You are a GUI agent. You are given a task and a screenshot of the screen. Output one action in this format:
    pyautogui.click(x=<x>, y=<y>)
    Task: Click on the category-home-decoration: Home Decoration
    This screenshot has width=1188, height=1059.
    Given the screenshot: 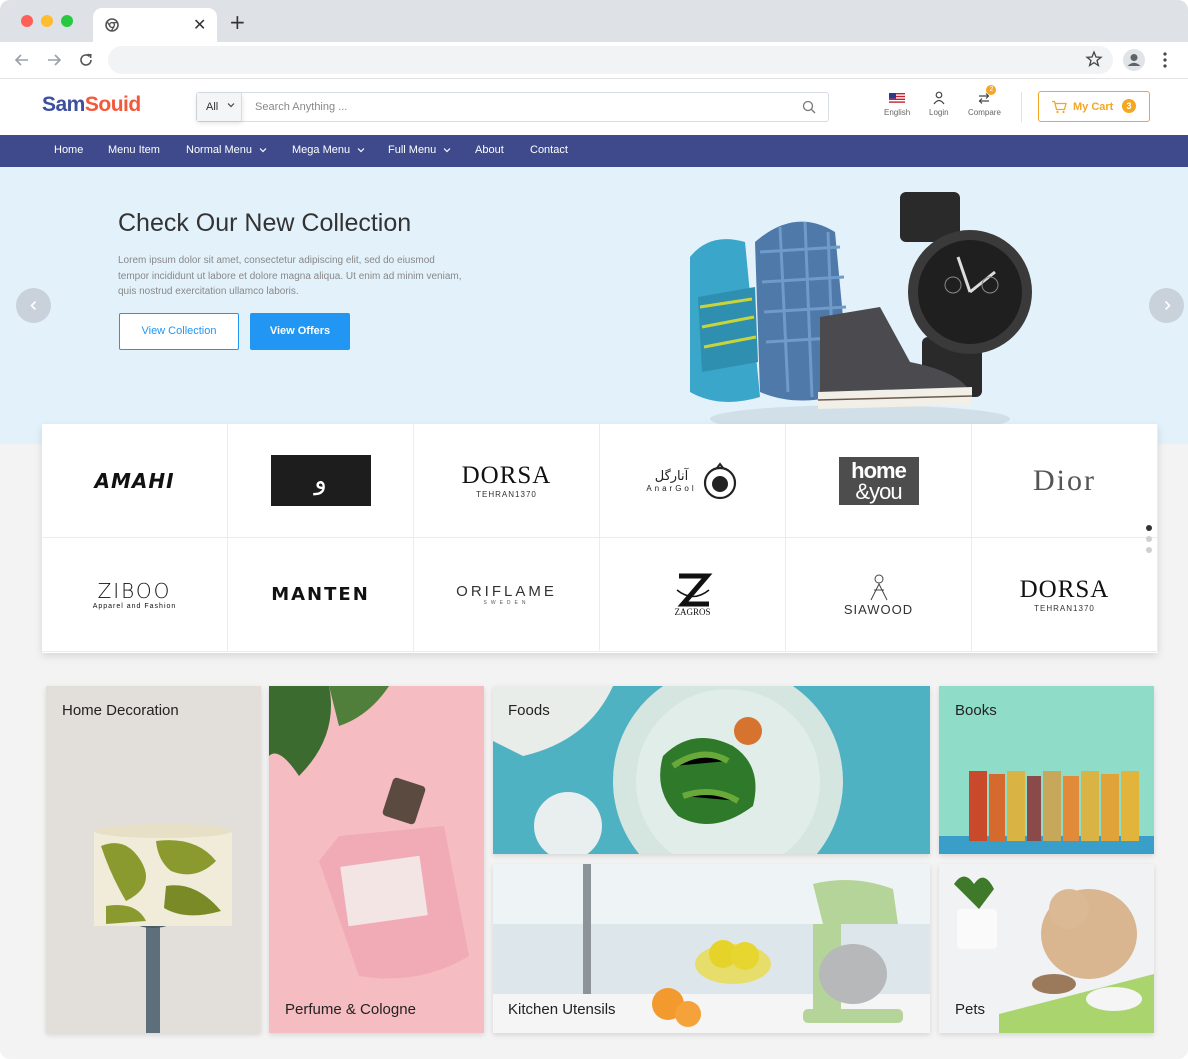 What is the action you would take?
    pyautogui.click(x=153, y=859)
    